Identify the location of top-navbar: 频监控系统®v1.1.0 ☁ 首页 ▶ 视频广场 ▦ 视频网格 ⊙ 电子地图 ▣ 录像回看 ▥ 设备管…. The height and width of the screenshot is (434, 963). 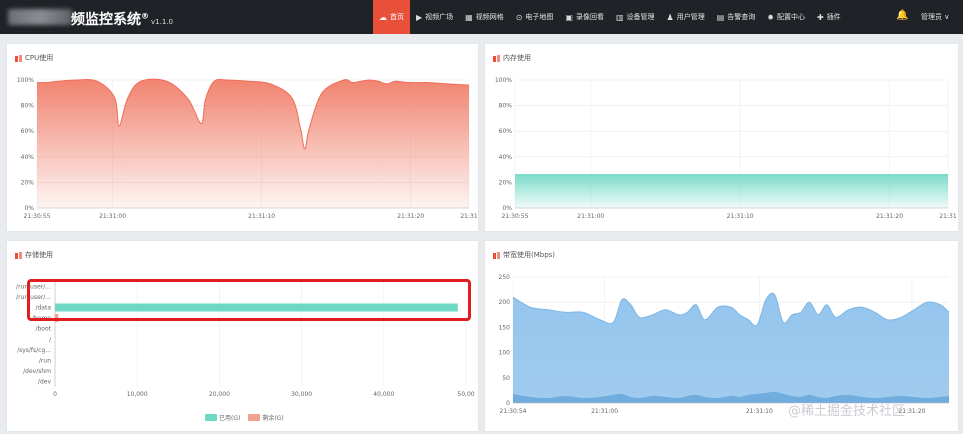
(481, 17).